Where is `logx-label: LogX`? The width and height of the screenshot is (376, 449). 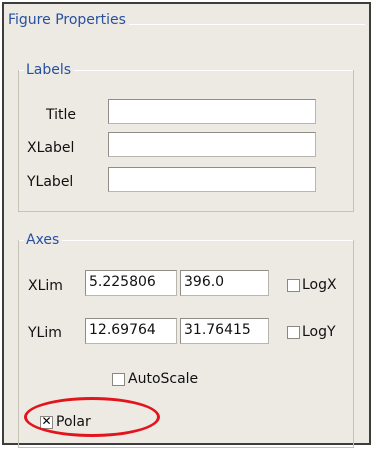 logx-label: LogX is located at coordinates (319, 285).